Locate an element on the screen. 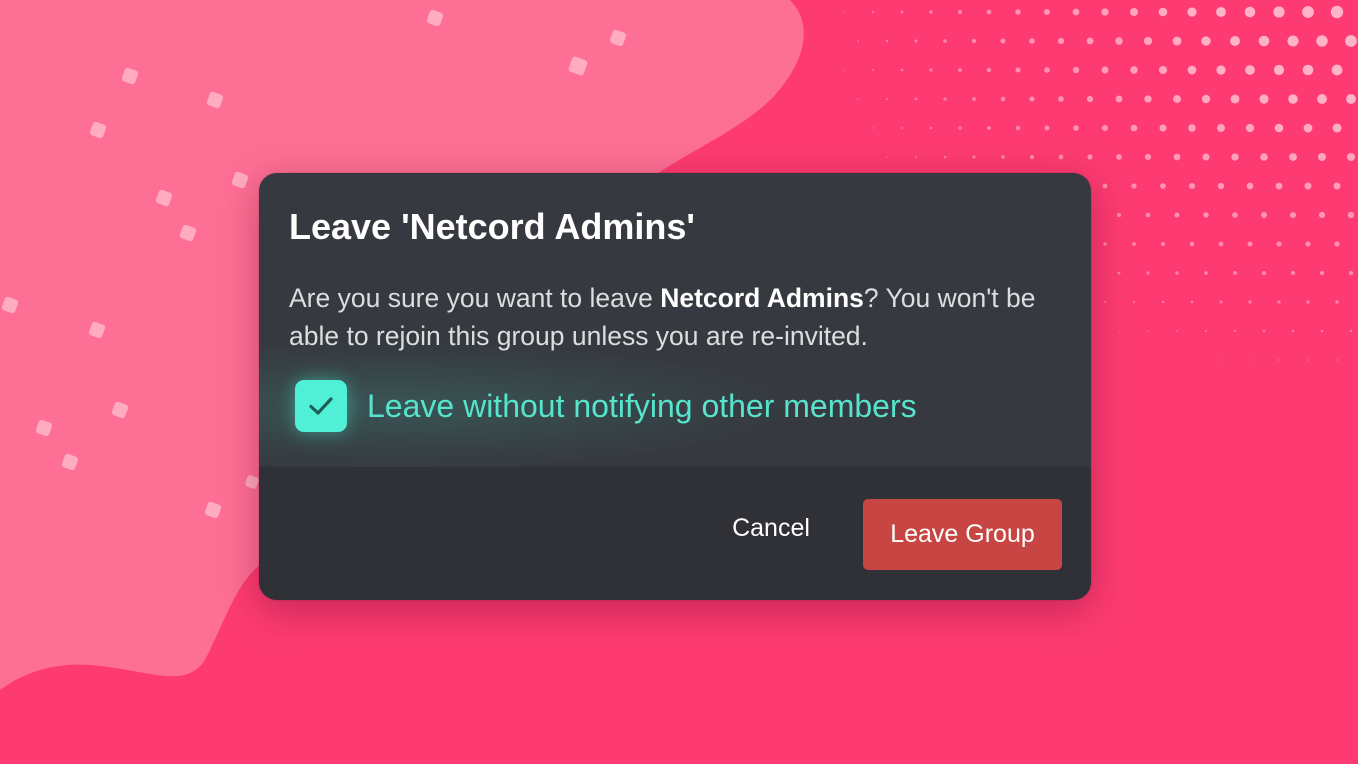 The height and width of the screenshot is (764, 1358). leave-silently-checkbox is located at coordinates (321, 406).